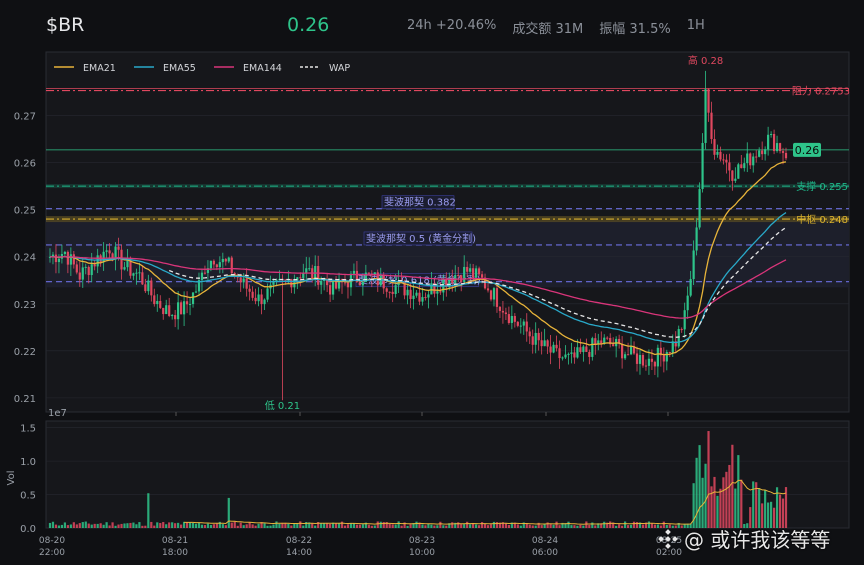 Image resolution: width=864 pixels, height=565 pixels. I want to click on x-tick-date: 08-20, so click(52, 541).